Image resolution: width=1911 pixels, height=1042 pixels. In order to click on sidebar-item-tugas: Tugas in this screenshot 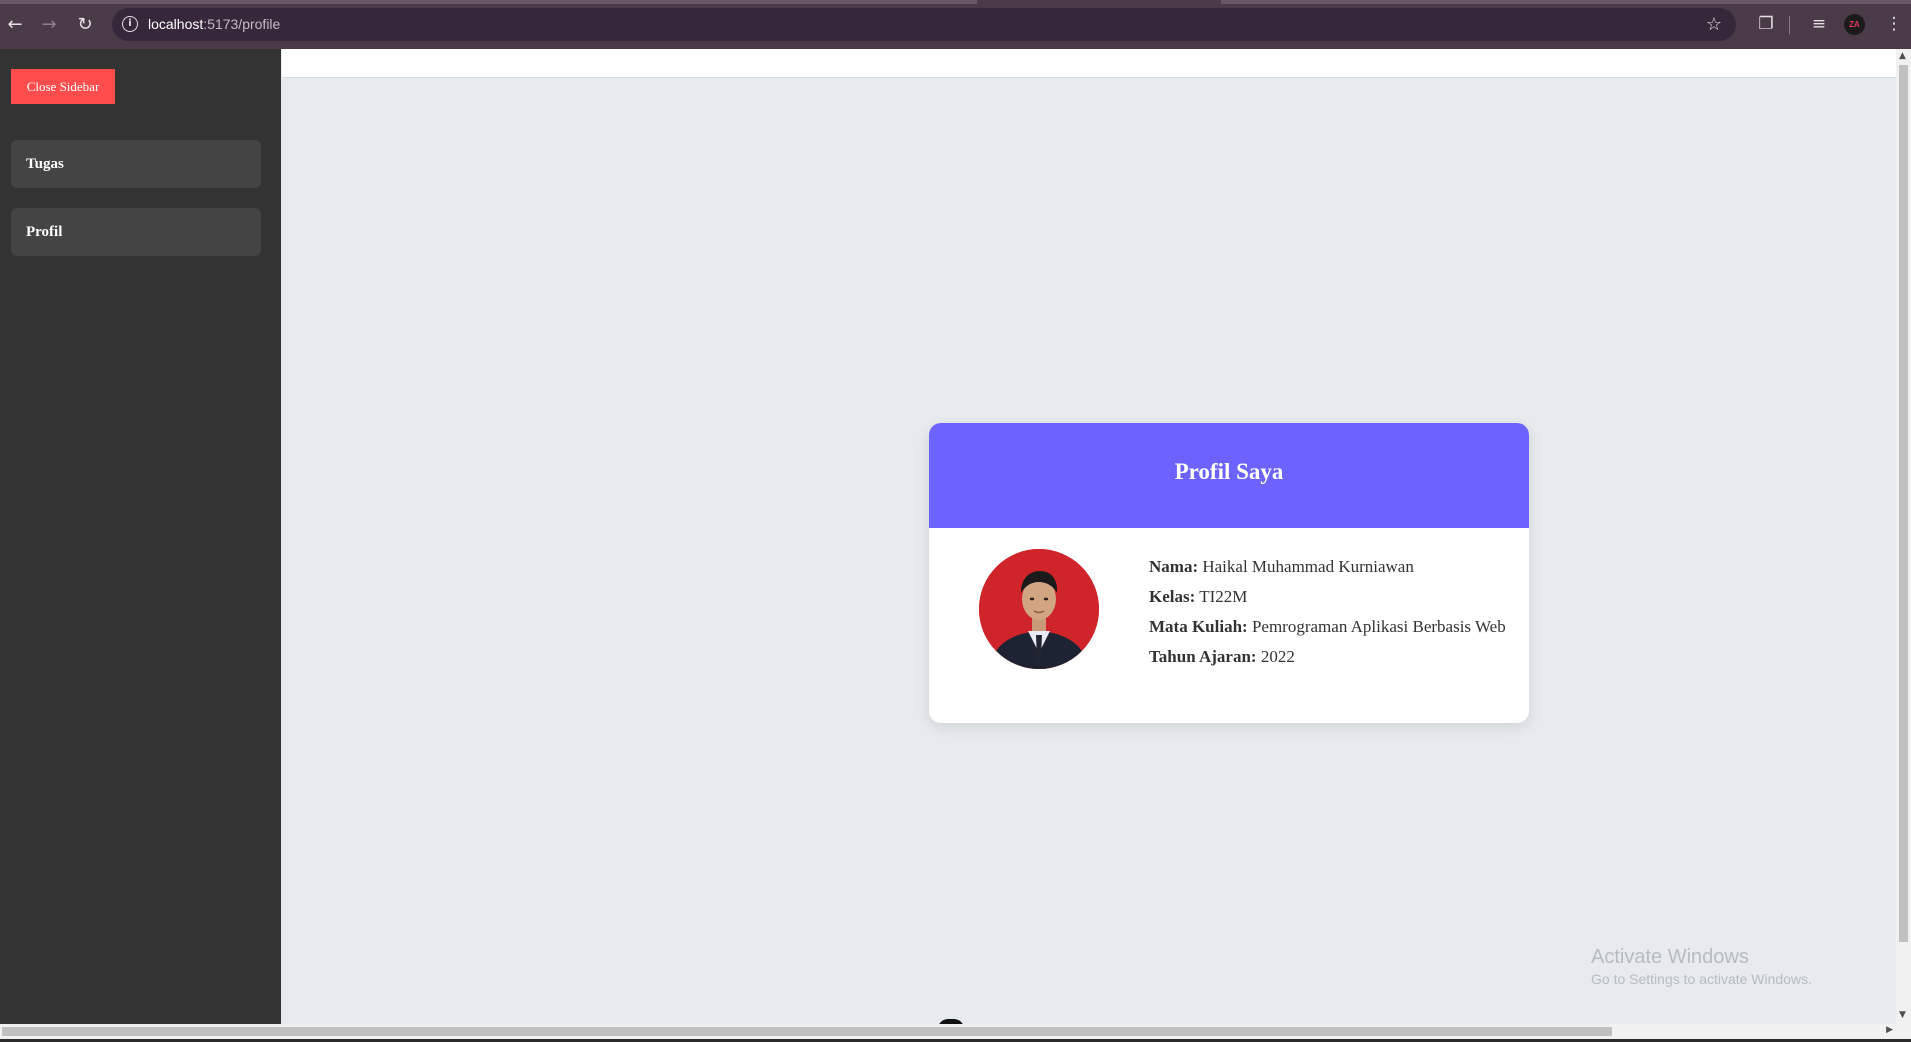, I will do `click(136, 164)`.